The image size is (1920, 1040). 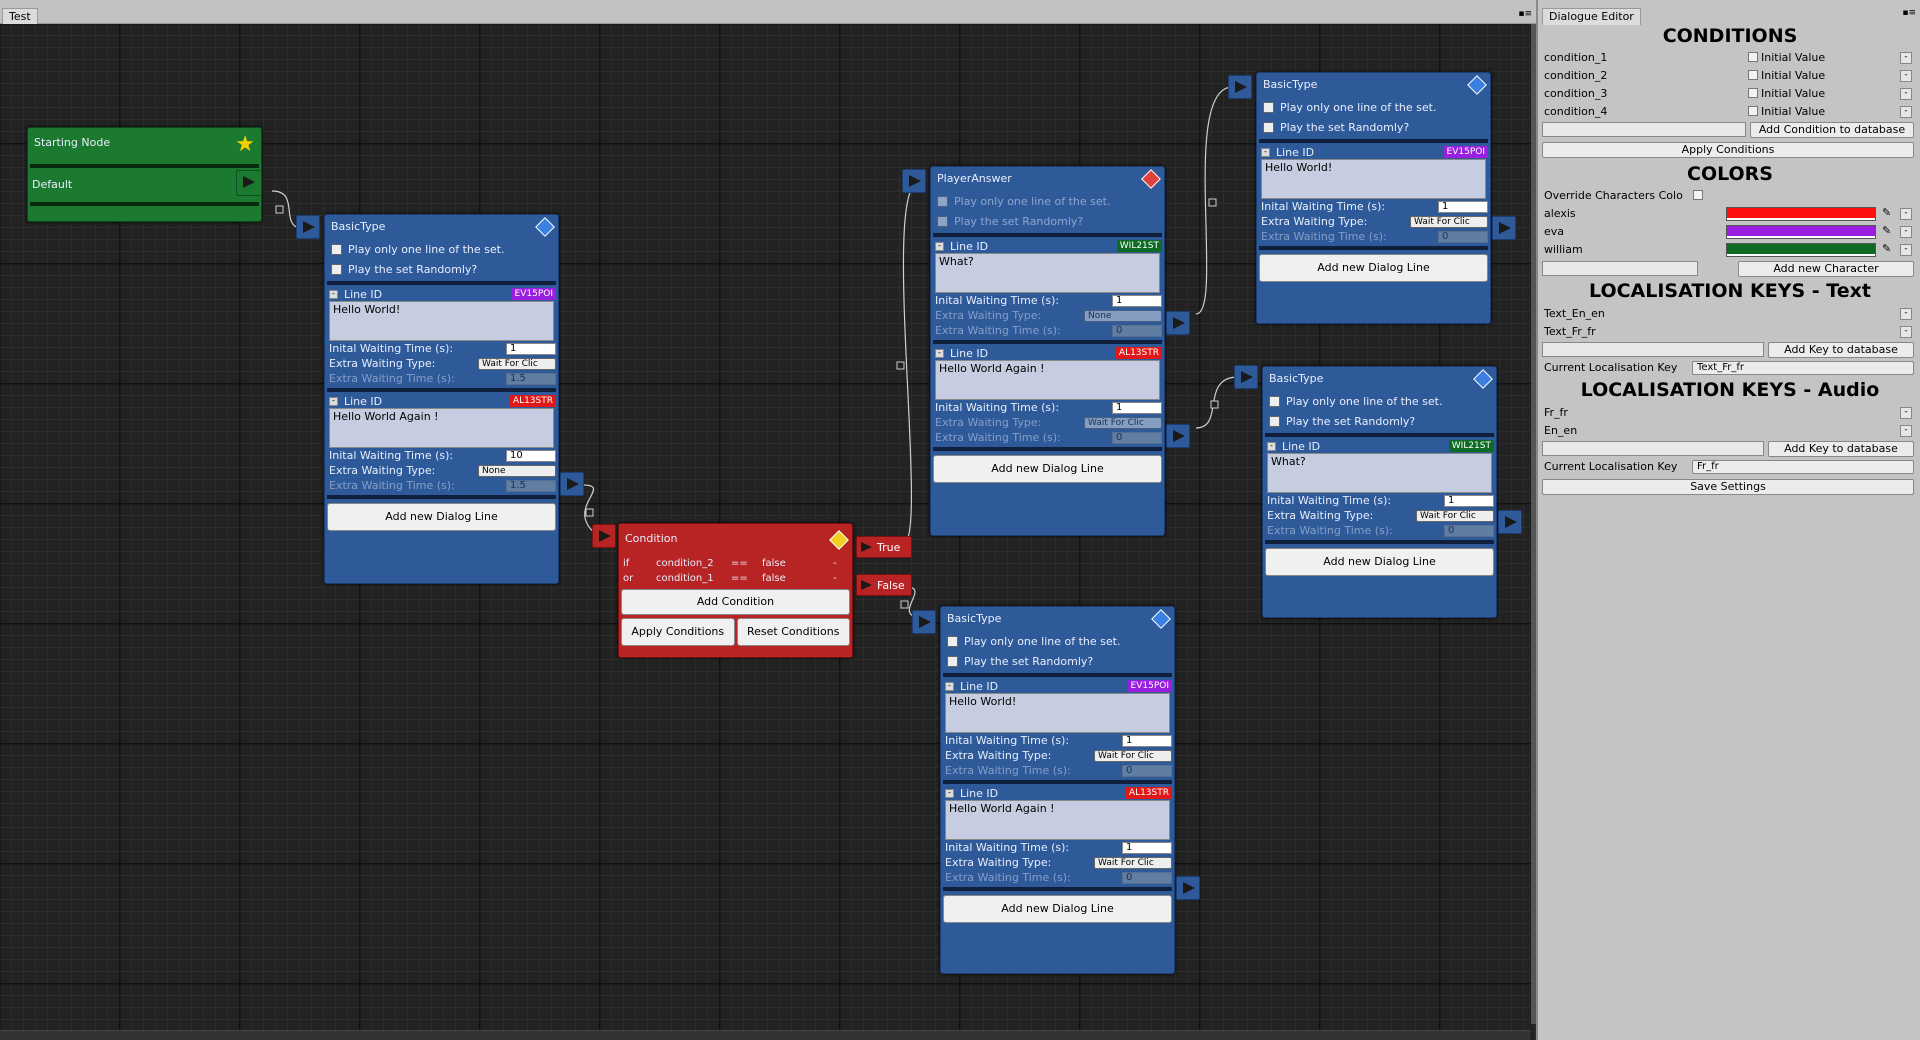 I want to click on line-text-area: What?, so click(x=1379, y=473).